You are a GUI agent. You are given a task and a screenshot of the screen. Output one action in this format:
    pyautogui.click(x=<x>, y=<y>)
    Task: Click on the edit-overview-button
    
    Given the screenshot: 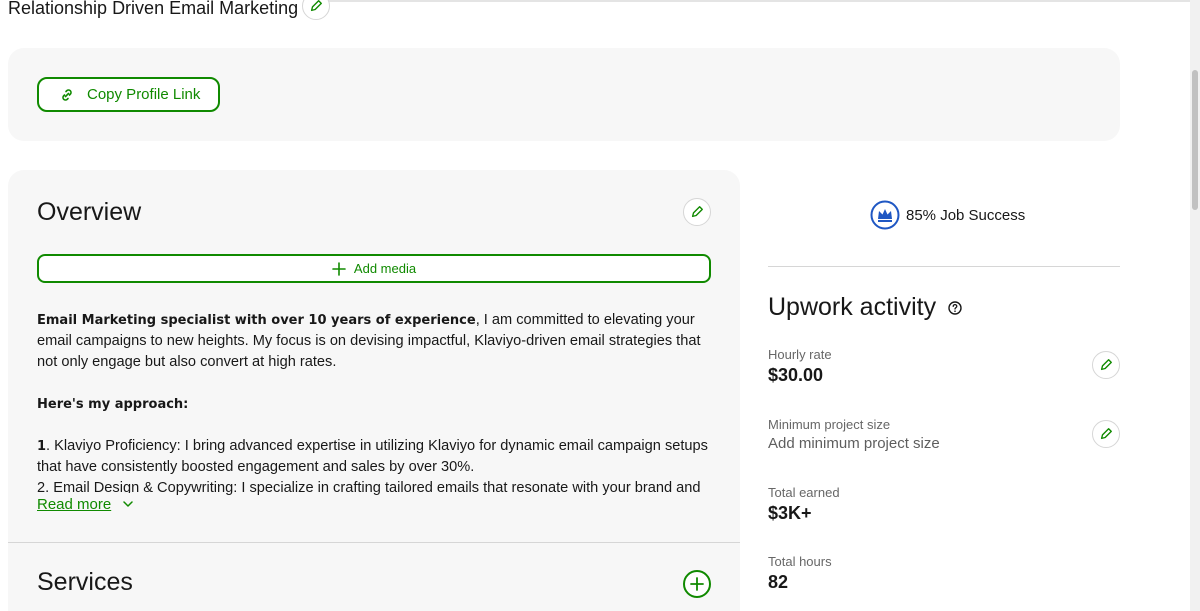 What is the action you would take?
    pyautogui.click(x=697, y=212)
    